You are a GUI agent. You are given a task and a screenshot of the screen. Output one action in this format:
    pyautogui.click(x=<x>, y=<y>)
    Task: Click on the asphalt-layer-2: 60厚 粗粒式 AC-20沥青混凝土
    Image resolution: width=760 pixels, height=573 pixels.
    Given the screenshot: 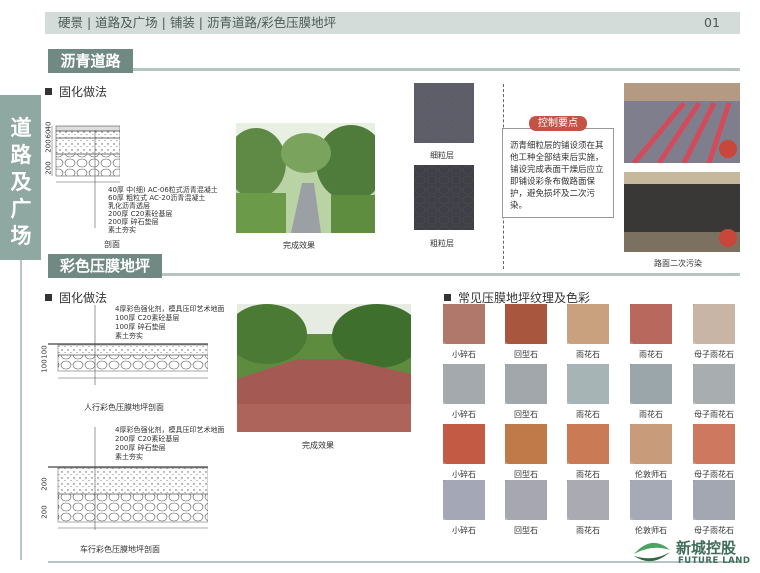 What is the action you would take?
    pyautogui.click(x=157, y=198)
    